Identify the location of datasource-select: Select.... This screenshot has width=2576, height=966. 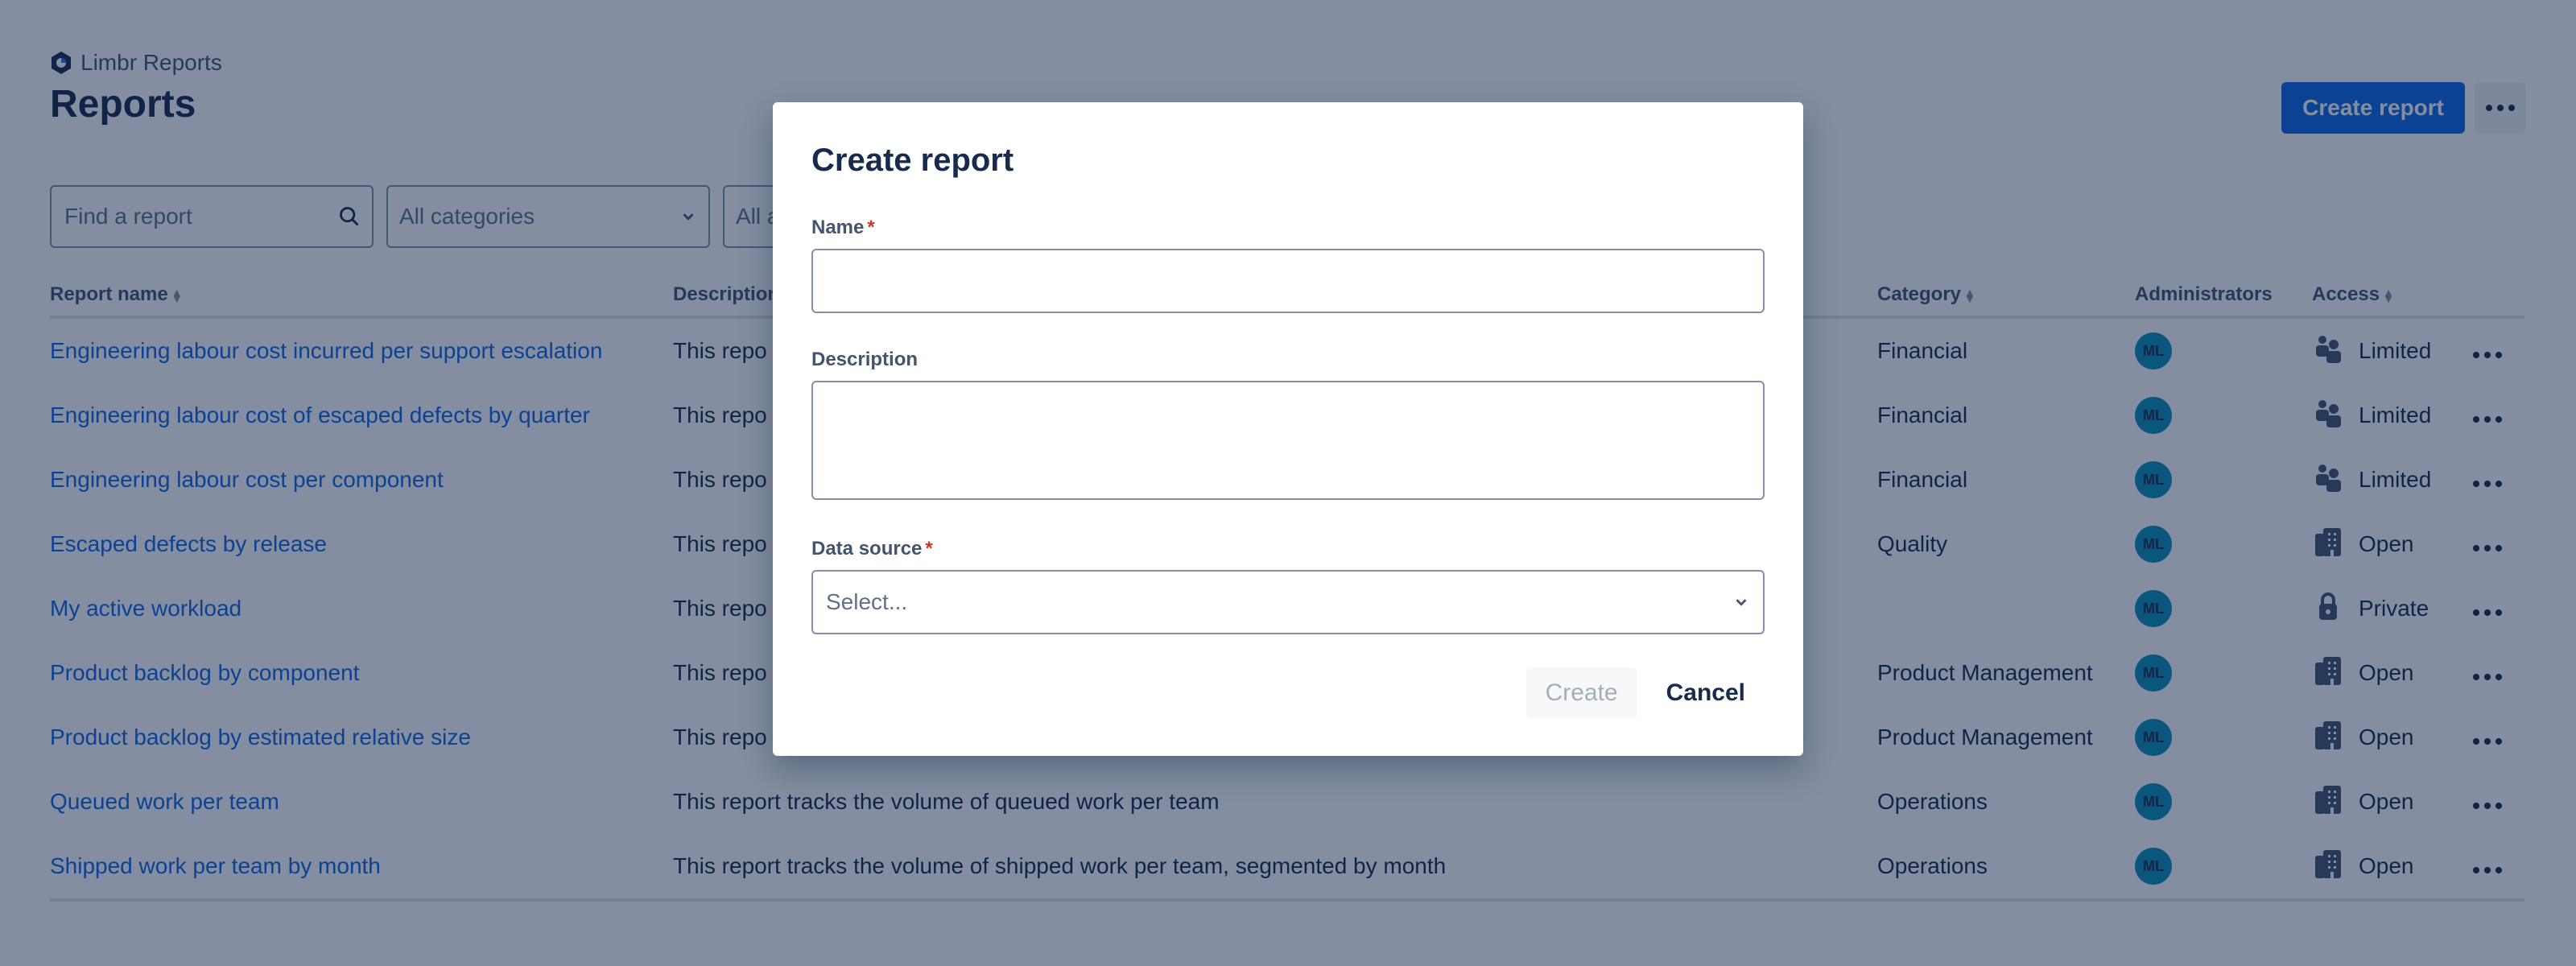
(1288, 602).